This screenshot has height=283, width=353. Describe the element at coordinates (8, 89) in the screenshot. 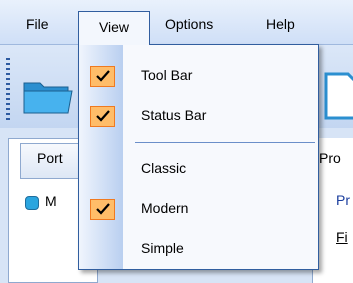

I see `toolbar-grip-handle` at that location.